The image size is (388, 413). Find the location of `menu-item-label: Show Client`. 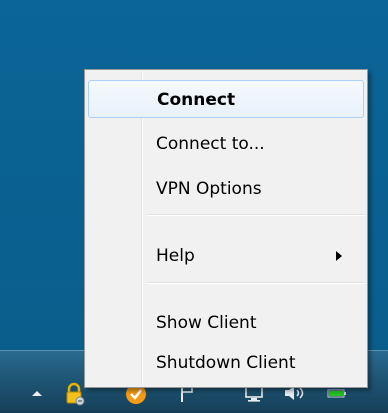

menu-item-label: Show Client is located at coordinates (206, 323).